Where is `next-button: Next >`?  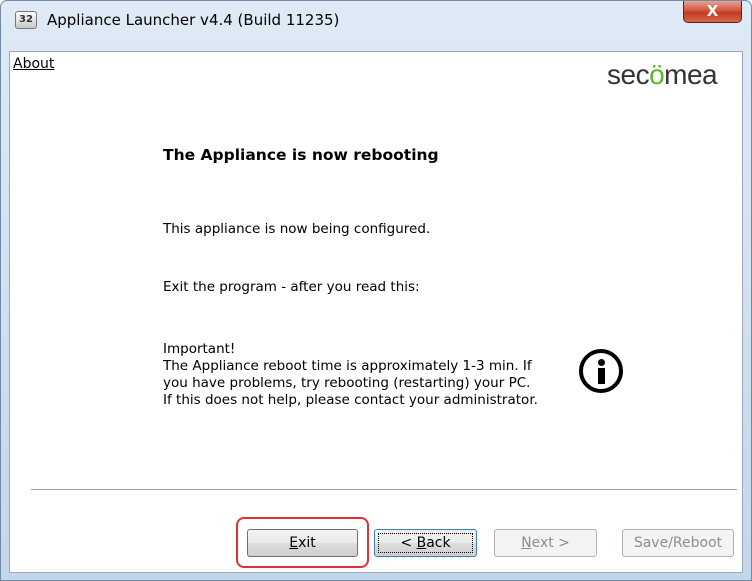 next-button: Next > is located at coordinates (545, 543).